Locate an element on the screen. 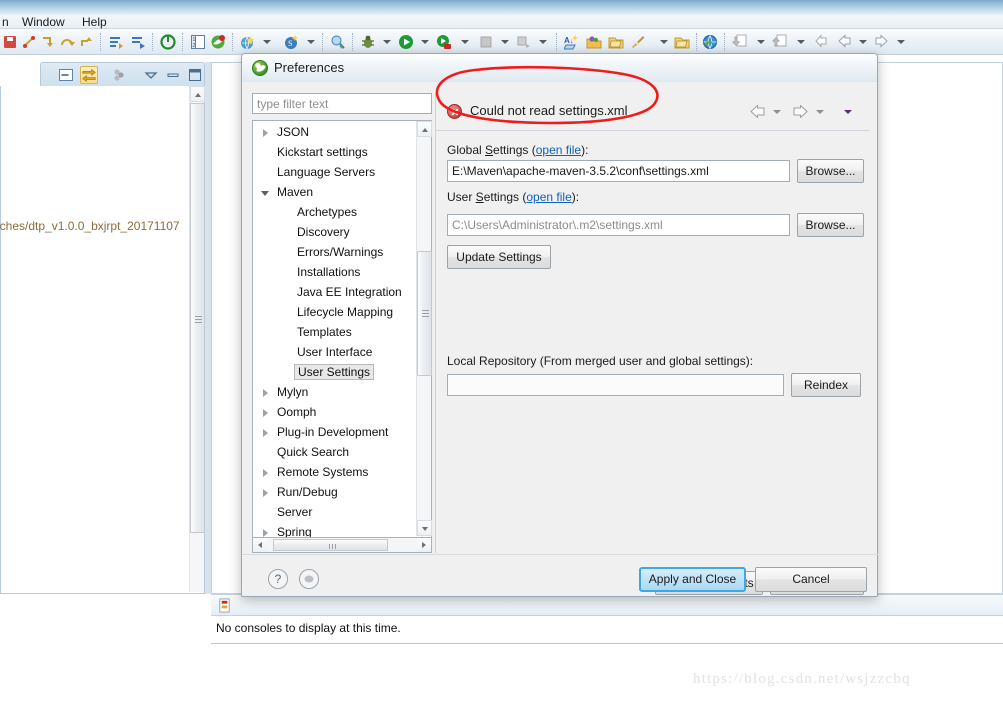 The width and height of the screenshot is (1003, 705). run-coverage-icon is located at coordinates (444, 42).